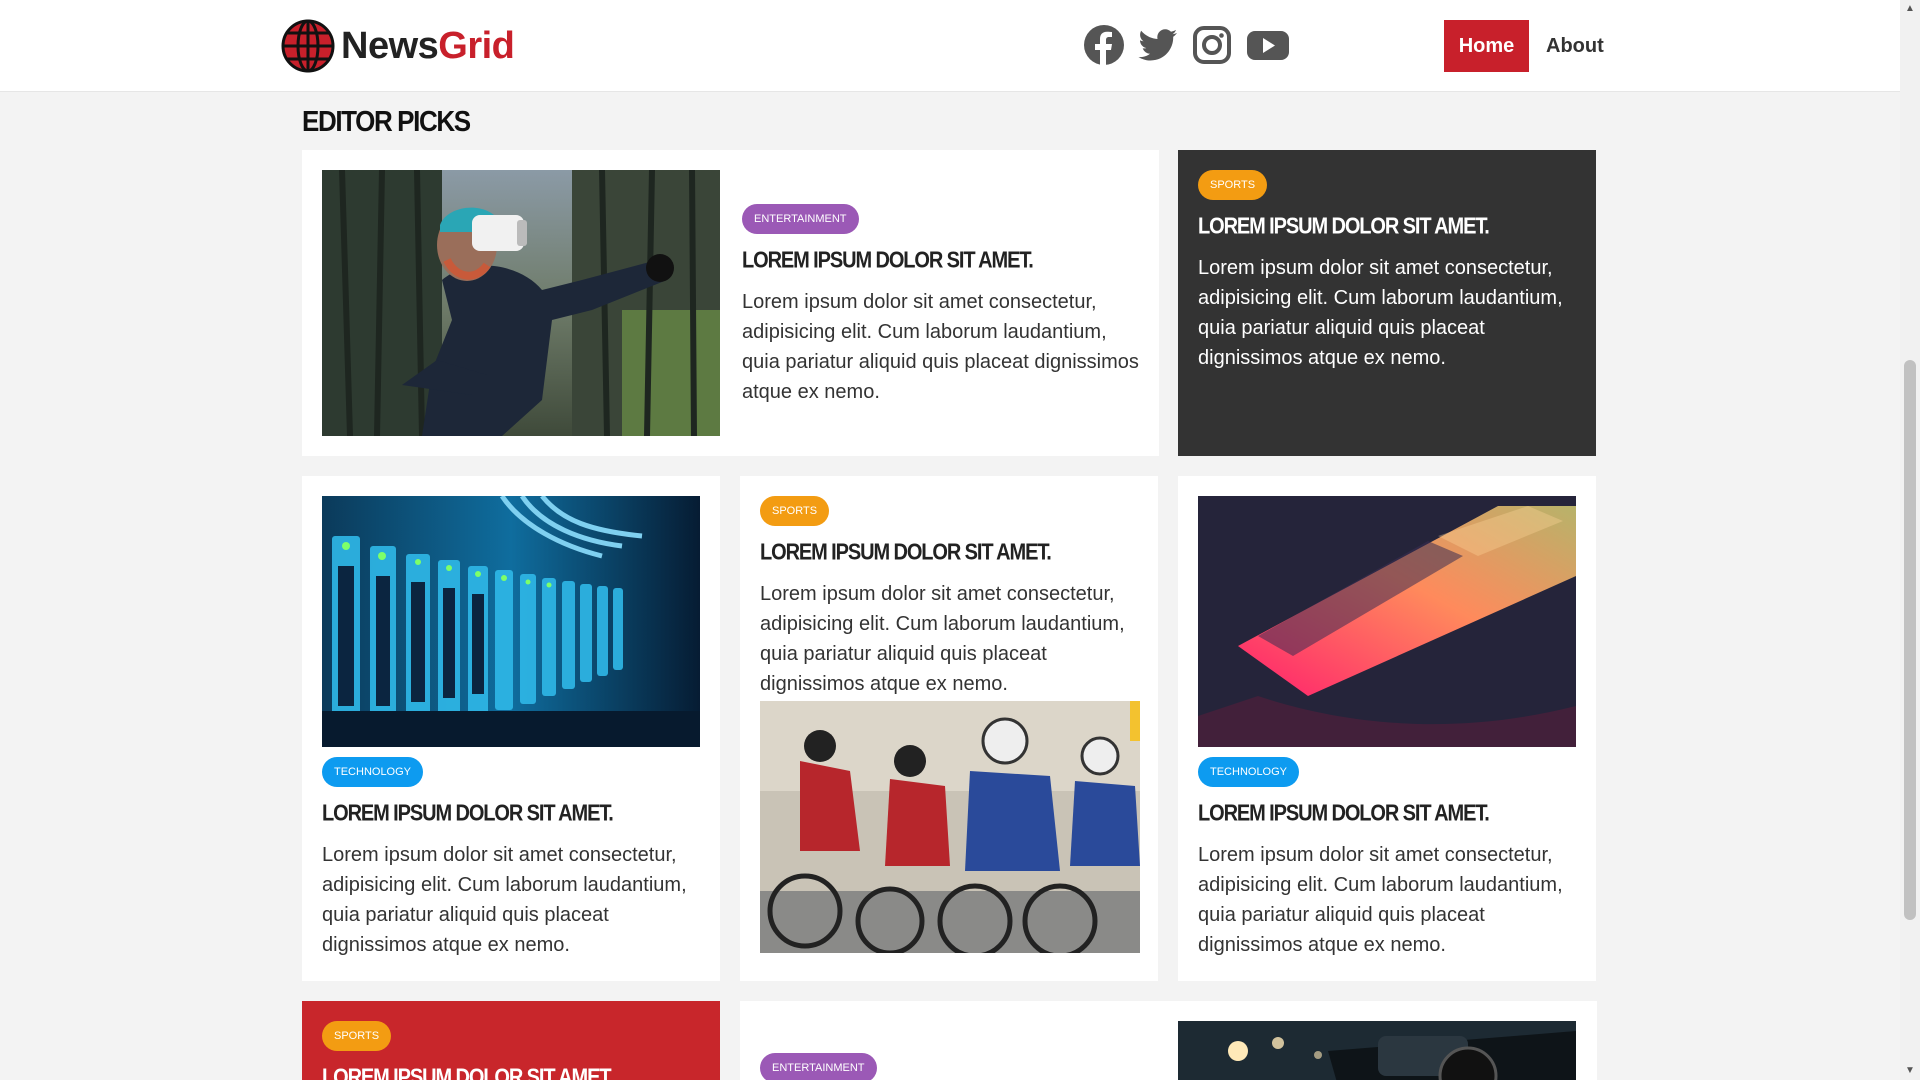 The height and width of the screenshot is (1080, 1920). I want to click on social-links, so click(1187, 45).